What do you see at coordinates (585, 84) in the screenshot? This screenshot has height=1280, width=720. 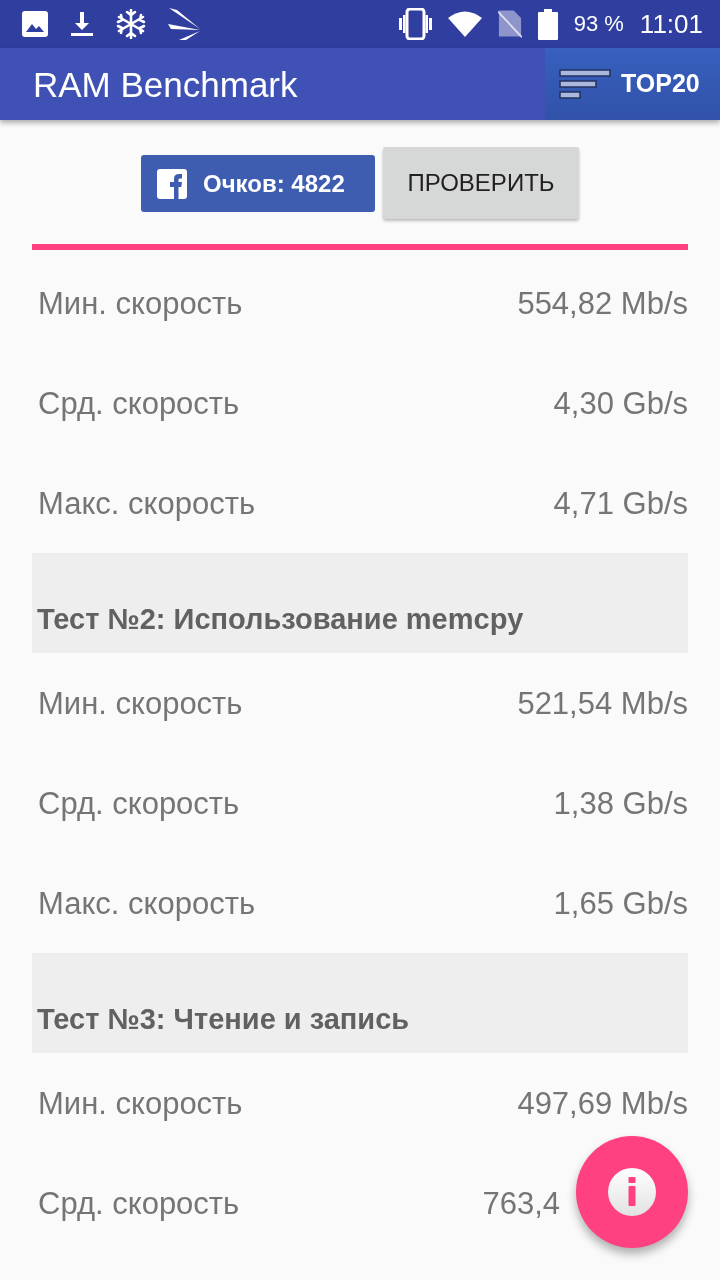 I see `bar-chart-icon` at bounding box center [585, 84].